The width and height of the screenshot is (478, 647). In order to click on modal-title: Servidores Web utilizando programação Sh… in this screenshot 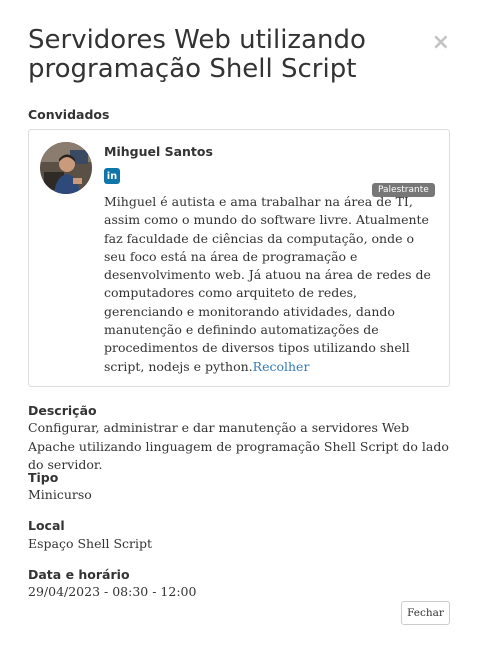, I will do `click(197, 54)`.